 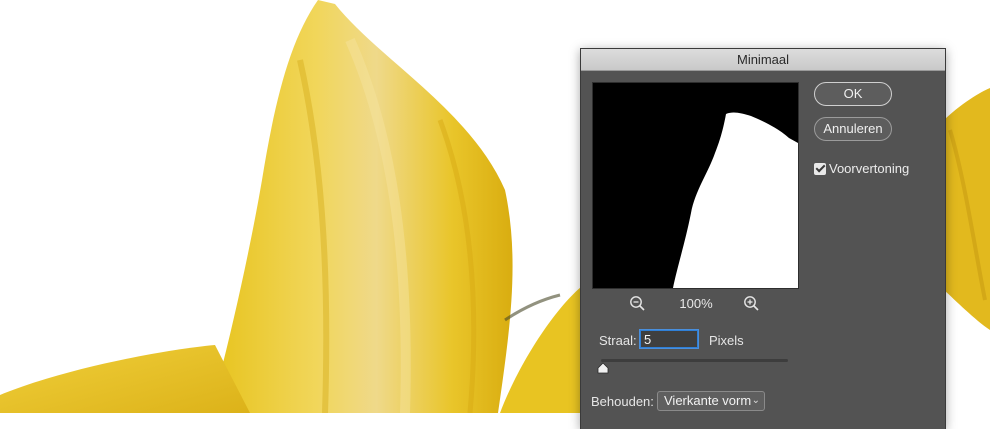 What do you see at coordinates (752, 304) in the screenshot?
I see `zoom-in-icon` at bounding box center [752, 304].